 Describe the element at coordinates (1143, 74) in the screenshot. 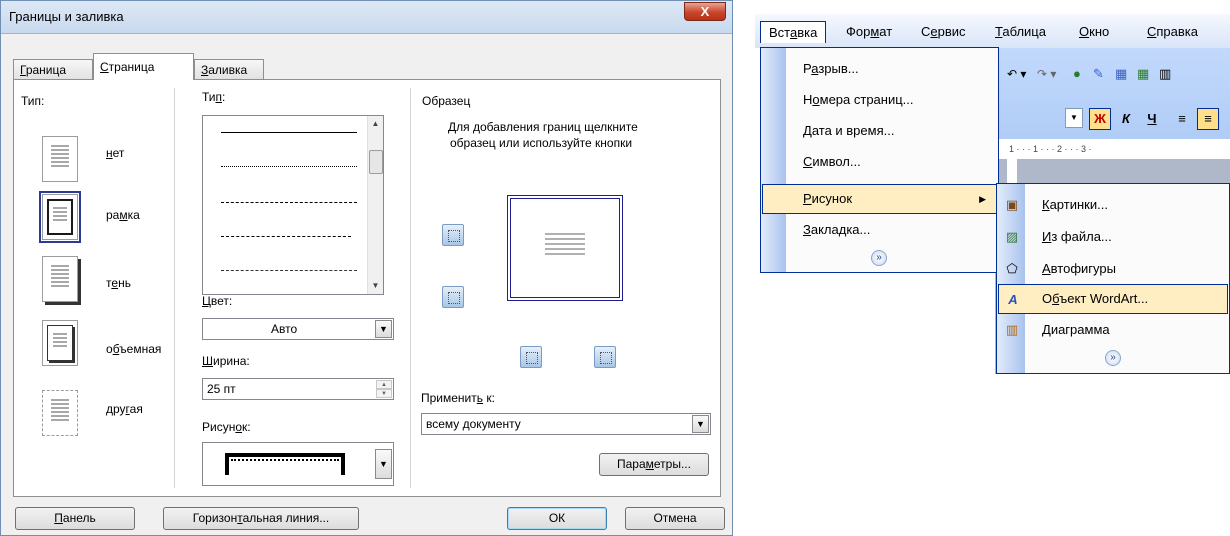

I see `insert-excel-icon: ▦` at that location.